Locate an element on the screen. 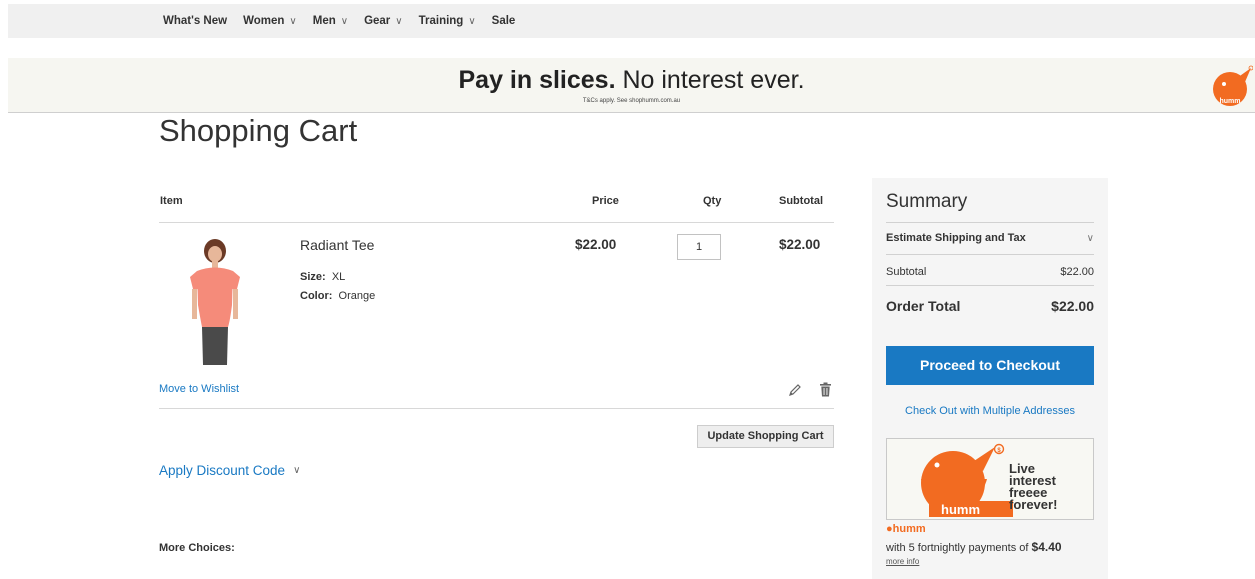 This screenshot has width=1255, height=579. installments-amount: $4.40 is located at coordinates (1046, 547).